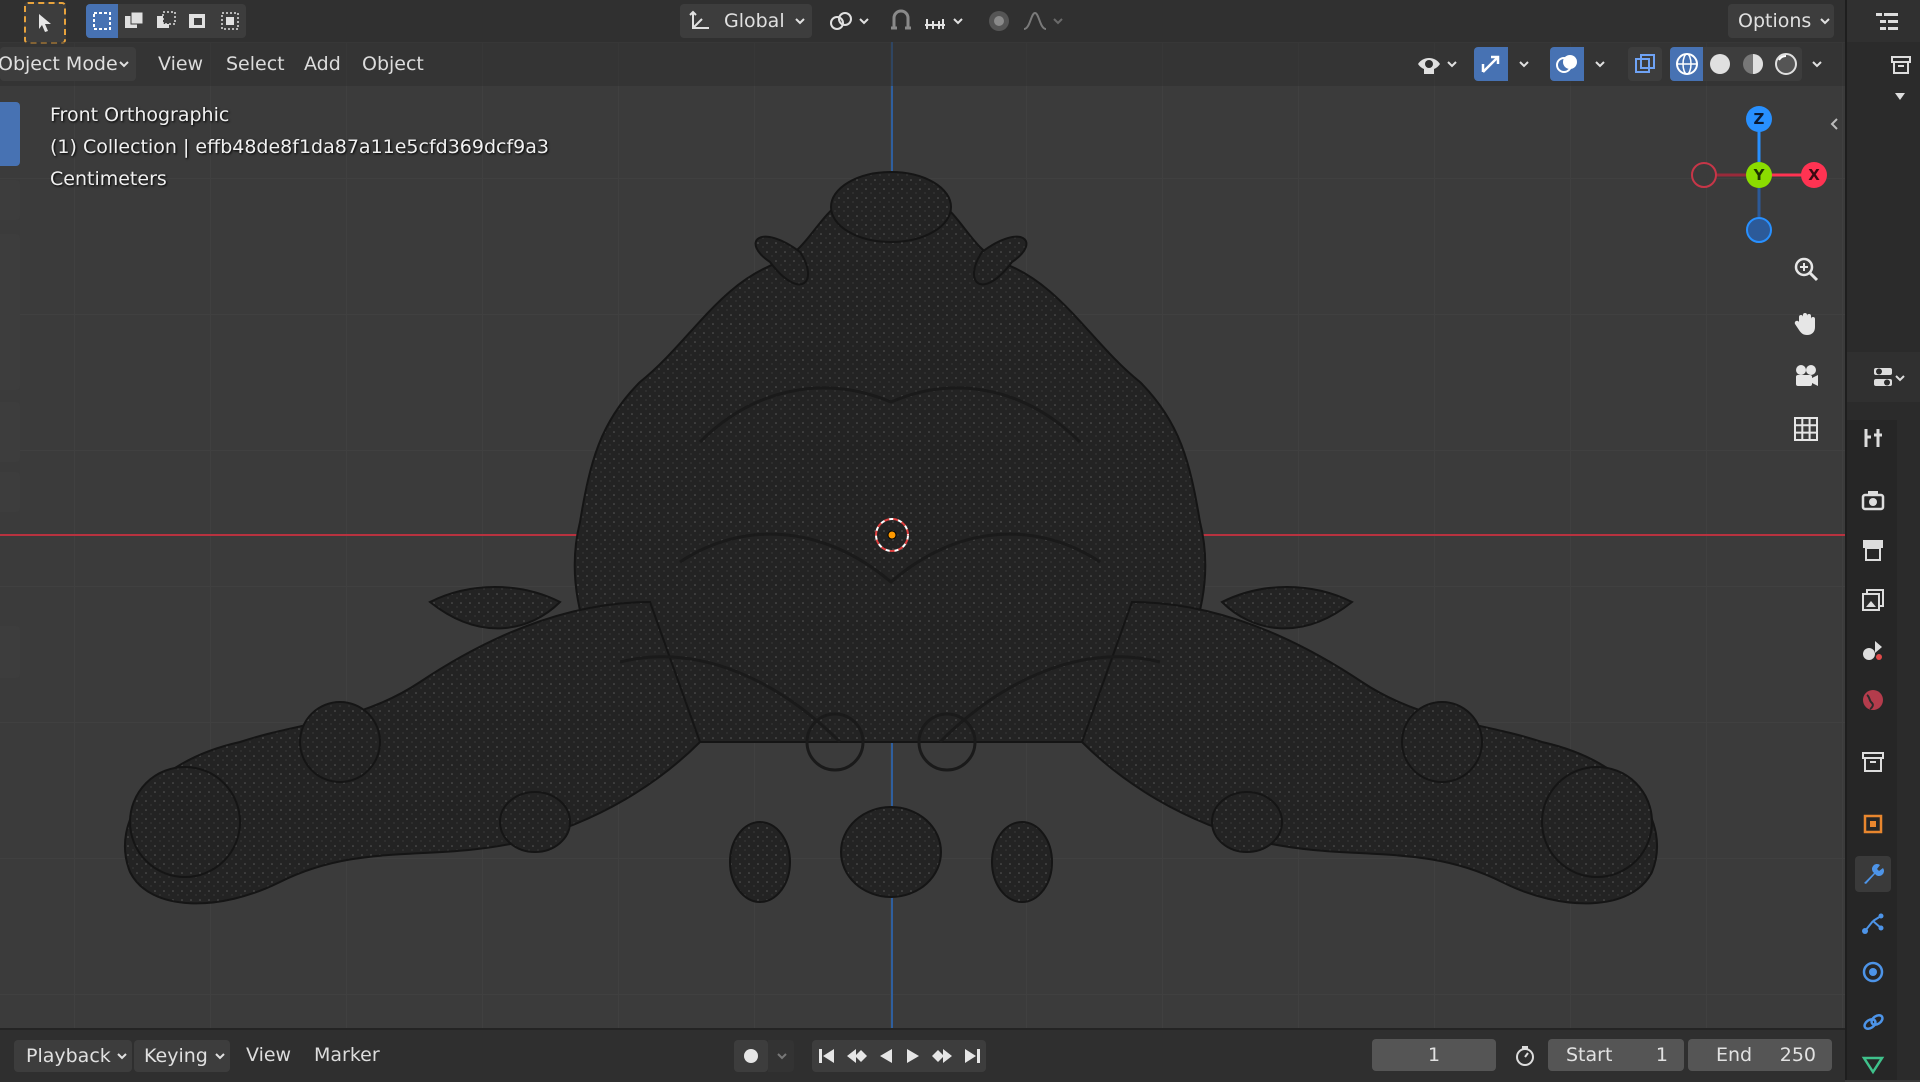  What do you see at coordinates (1873, 874) in the screenshot?
I see `tab-modifiers` at bounding box center [1873, 874].